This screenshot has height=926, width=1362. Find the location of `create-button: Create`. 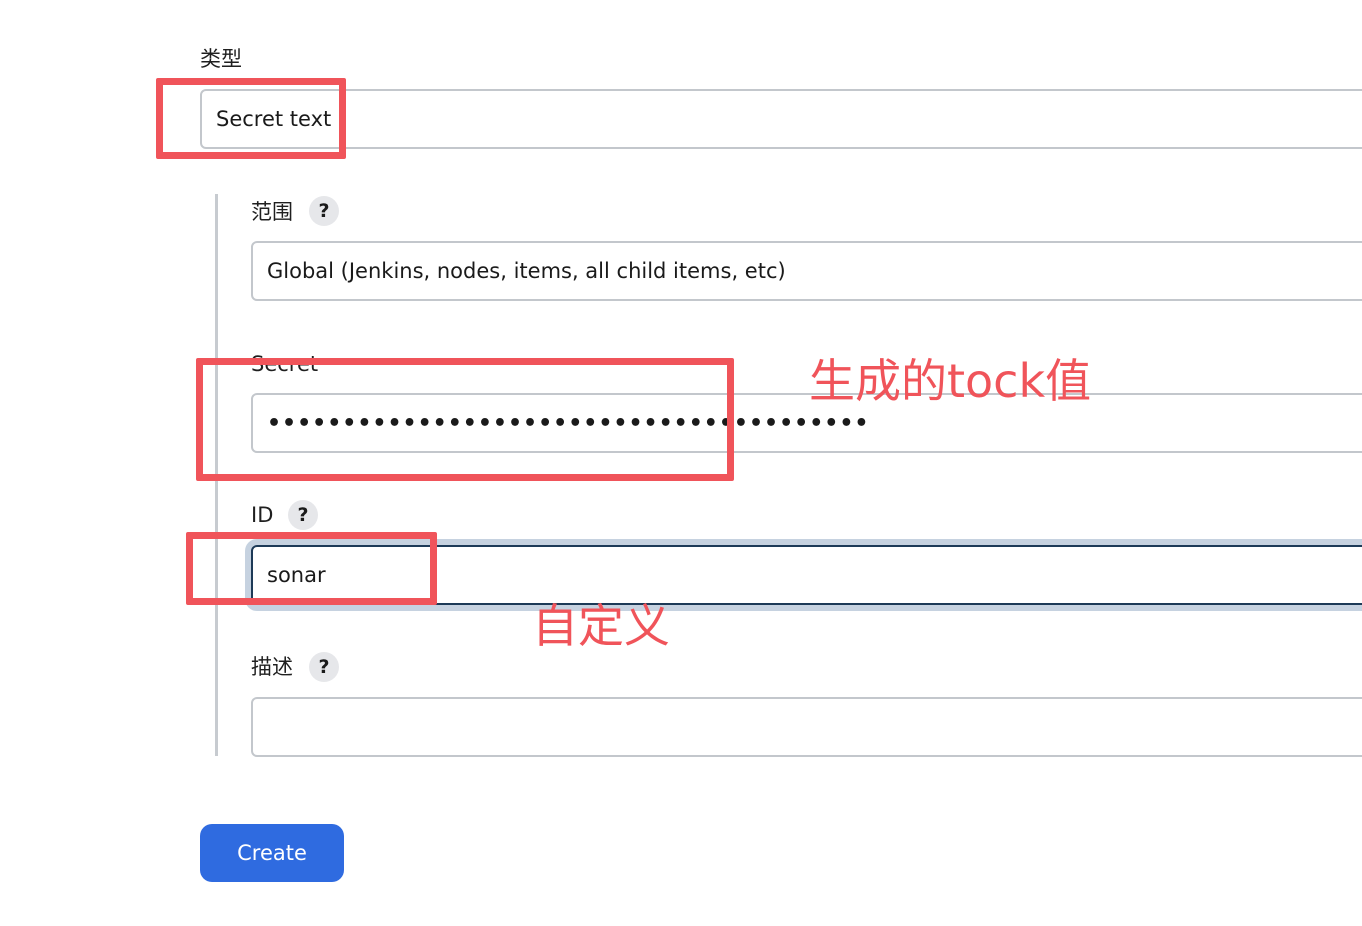

create-button: Create is located at coordinates (272, 853).